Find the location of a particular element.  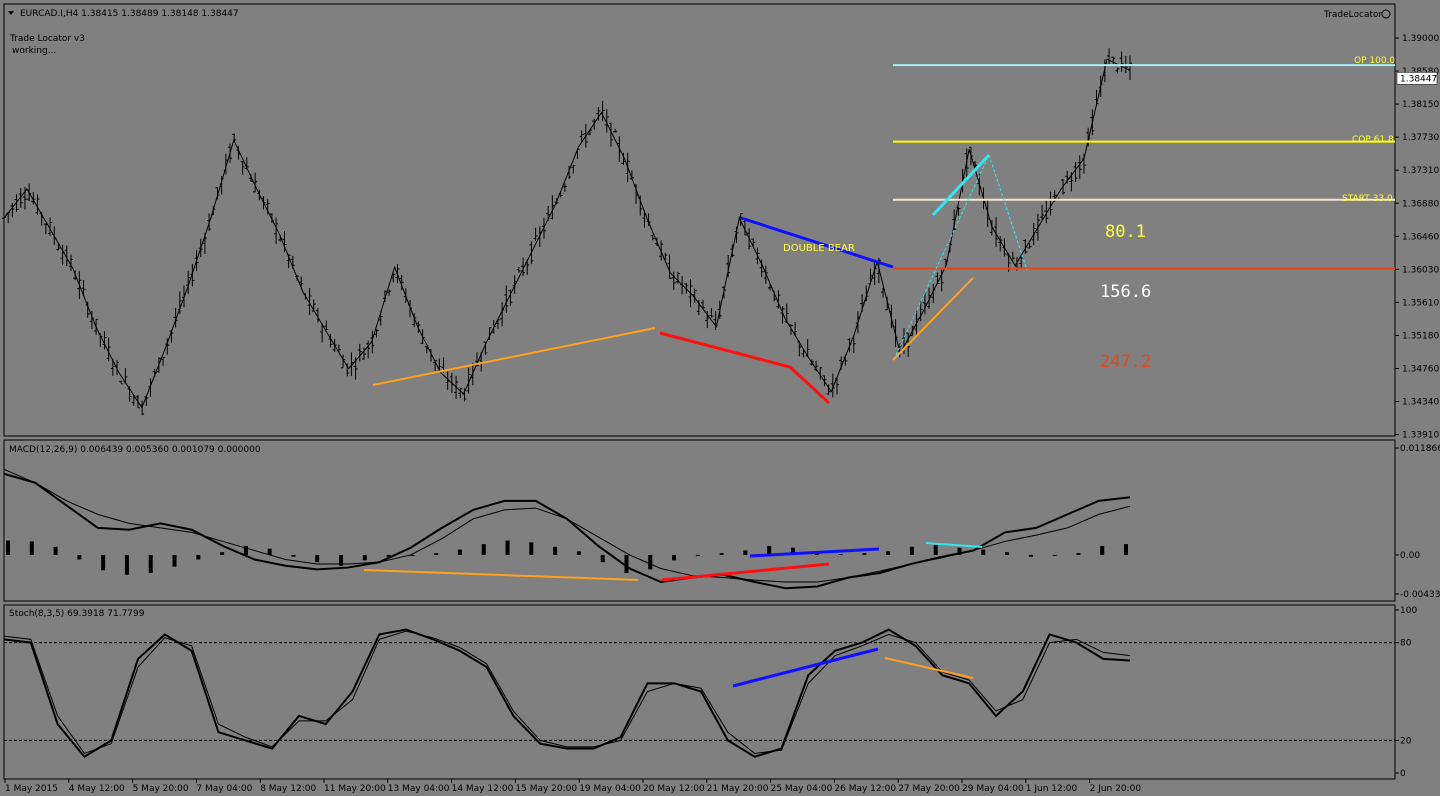

num1-label: 80.1 is located at coordinates (1125, 232).